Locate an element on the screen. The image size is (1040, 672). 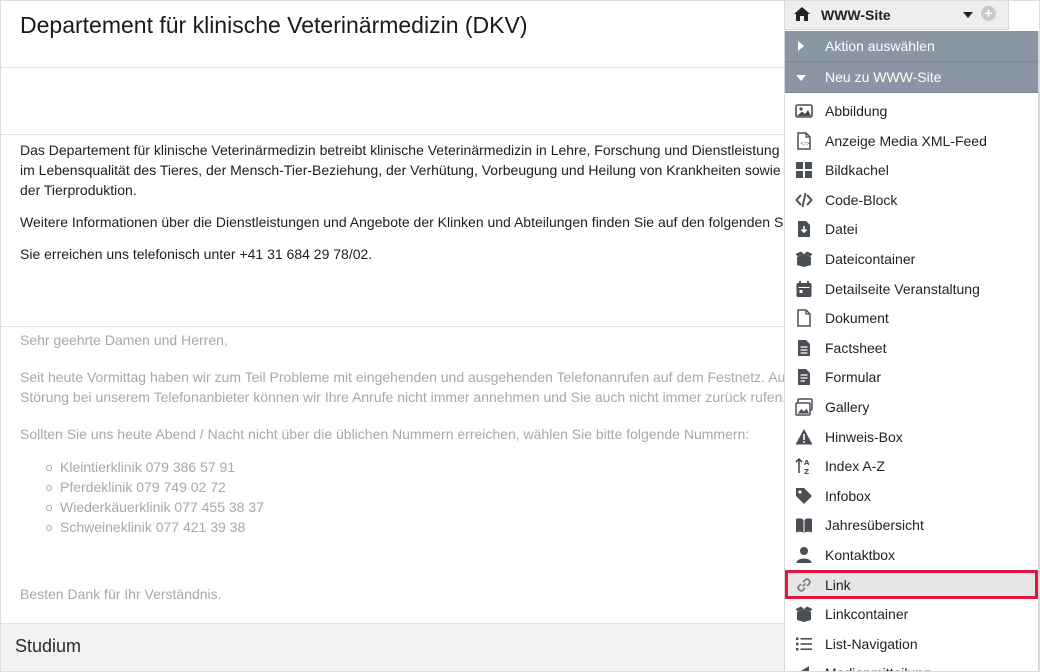
menu-item-medienmitteilung: Medienmitteilung is located at coordinates (911, 664).